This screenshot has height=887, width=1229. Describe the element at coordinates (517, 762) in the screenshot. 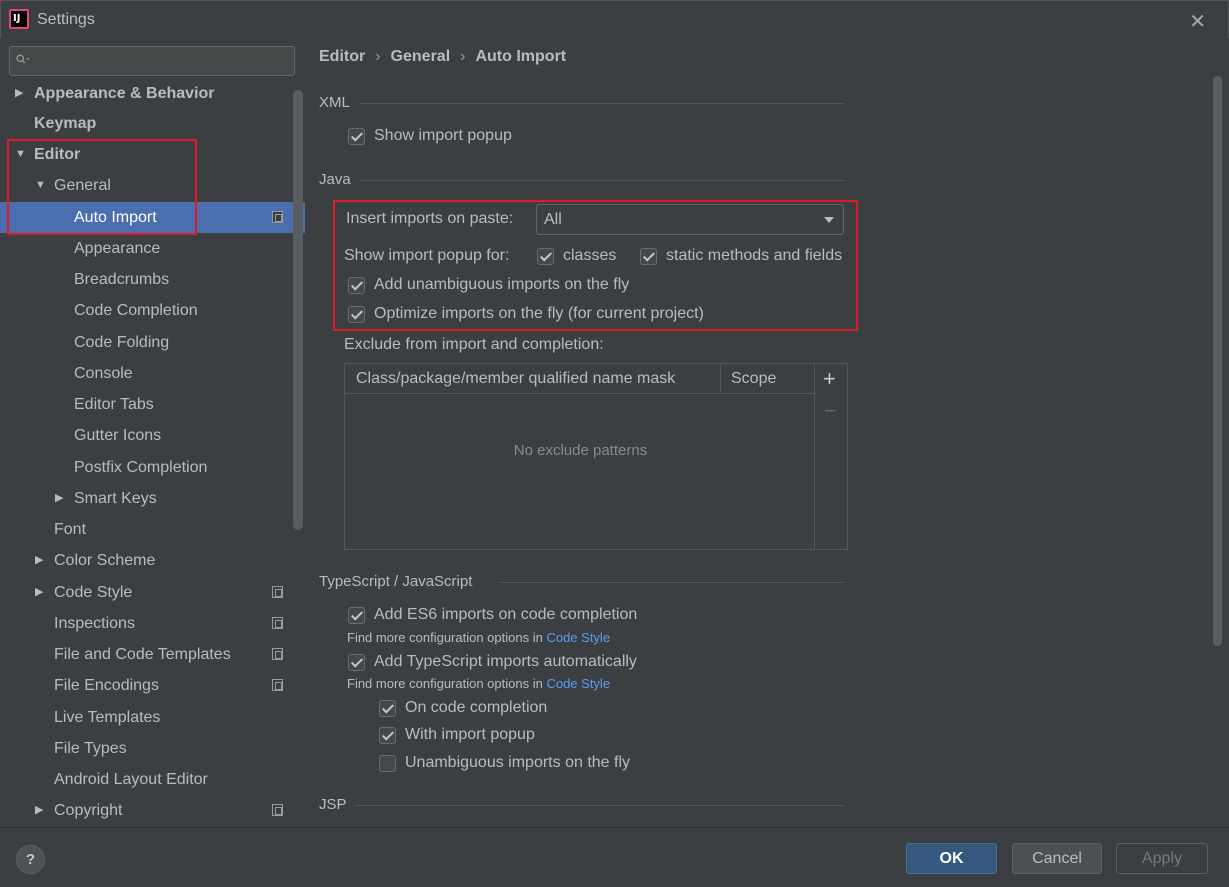

I see `checkbox-label: Unambiguous imports on the fly` at that location.